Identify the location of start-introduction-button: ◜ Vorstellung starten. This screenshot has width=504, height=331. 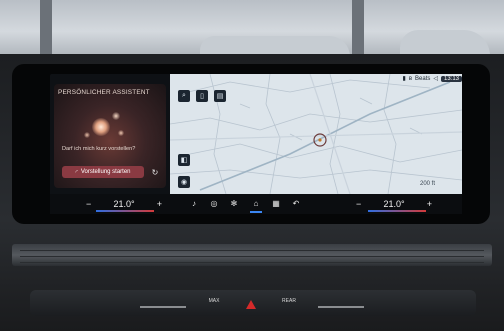
(103, 172).